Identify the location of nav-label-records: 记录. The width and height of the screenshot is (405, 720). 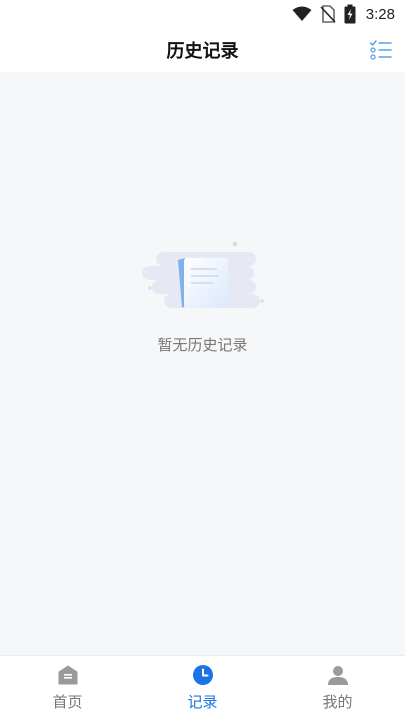
(202, 702).